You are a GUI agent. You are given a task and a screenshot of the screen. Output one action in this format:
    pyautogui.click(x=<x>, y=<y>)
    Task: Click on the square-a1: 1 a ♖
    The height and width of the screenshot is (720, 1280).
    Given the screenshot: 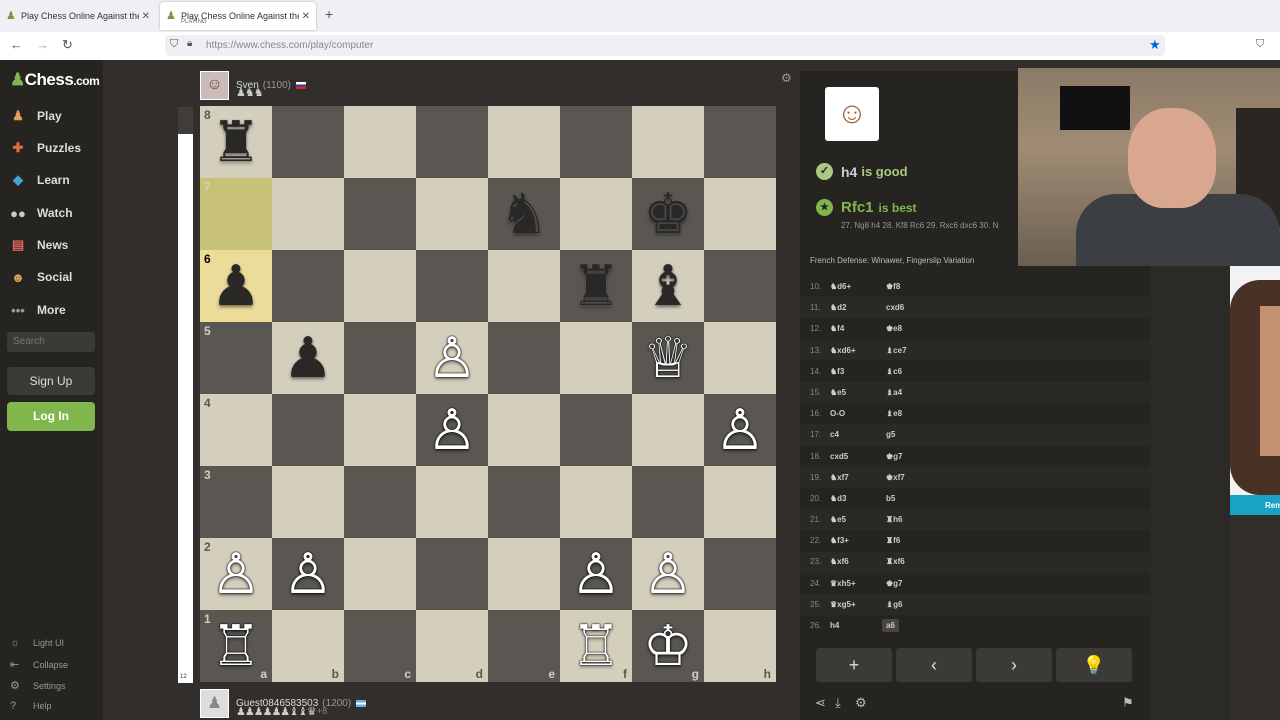 What is the action you would take?
    pyautogui.click(x=236, y=646)
    